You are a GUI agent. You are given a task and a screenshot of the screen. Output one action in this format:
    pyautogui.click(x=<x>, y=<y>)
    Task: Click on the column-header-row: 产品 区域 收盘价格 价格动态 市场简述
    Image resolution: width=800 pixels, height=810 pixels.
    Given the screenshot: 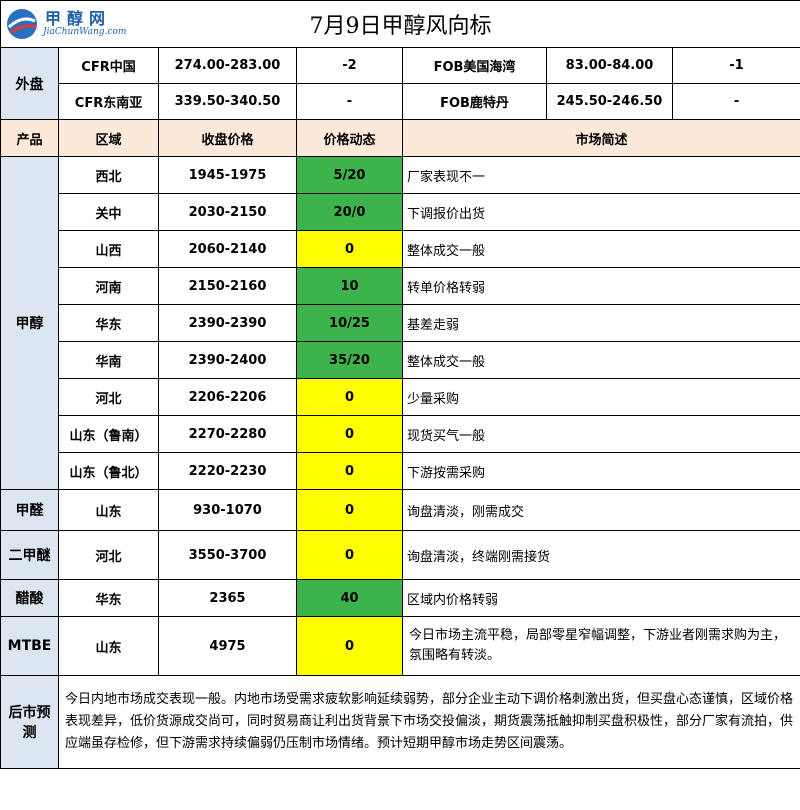 What is the action you would take?
    pyautogui.click(x=400, y=138)
    